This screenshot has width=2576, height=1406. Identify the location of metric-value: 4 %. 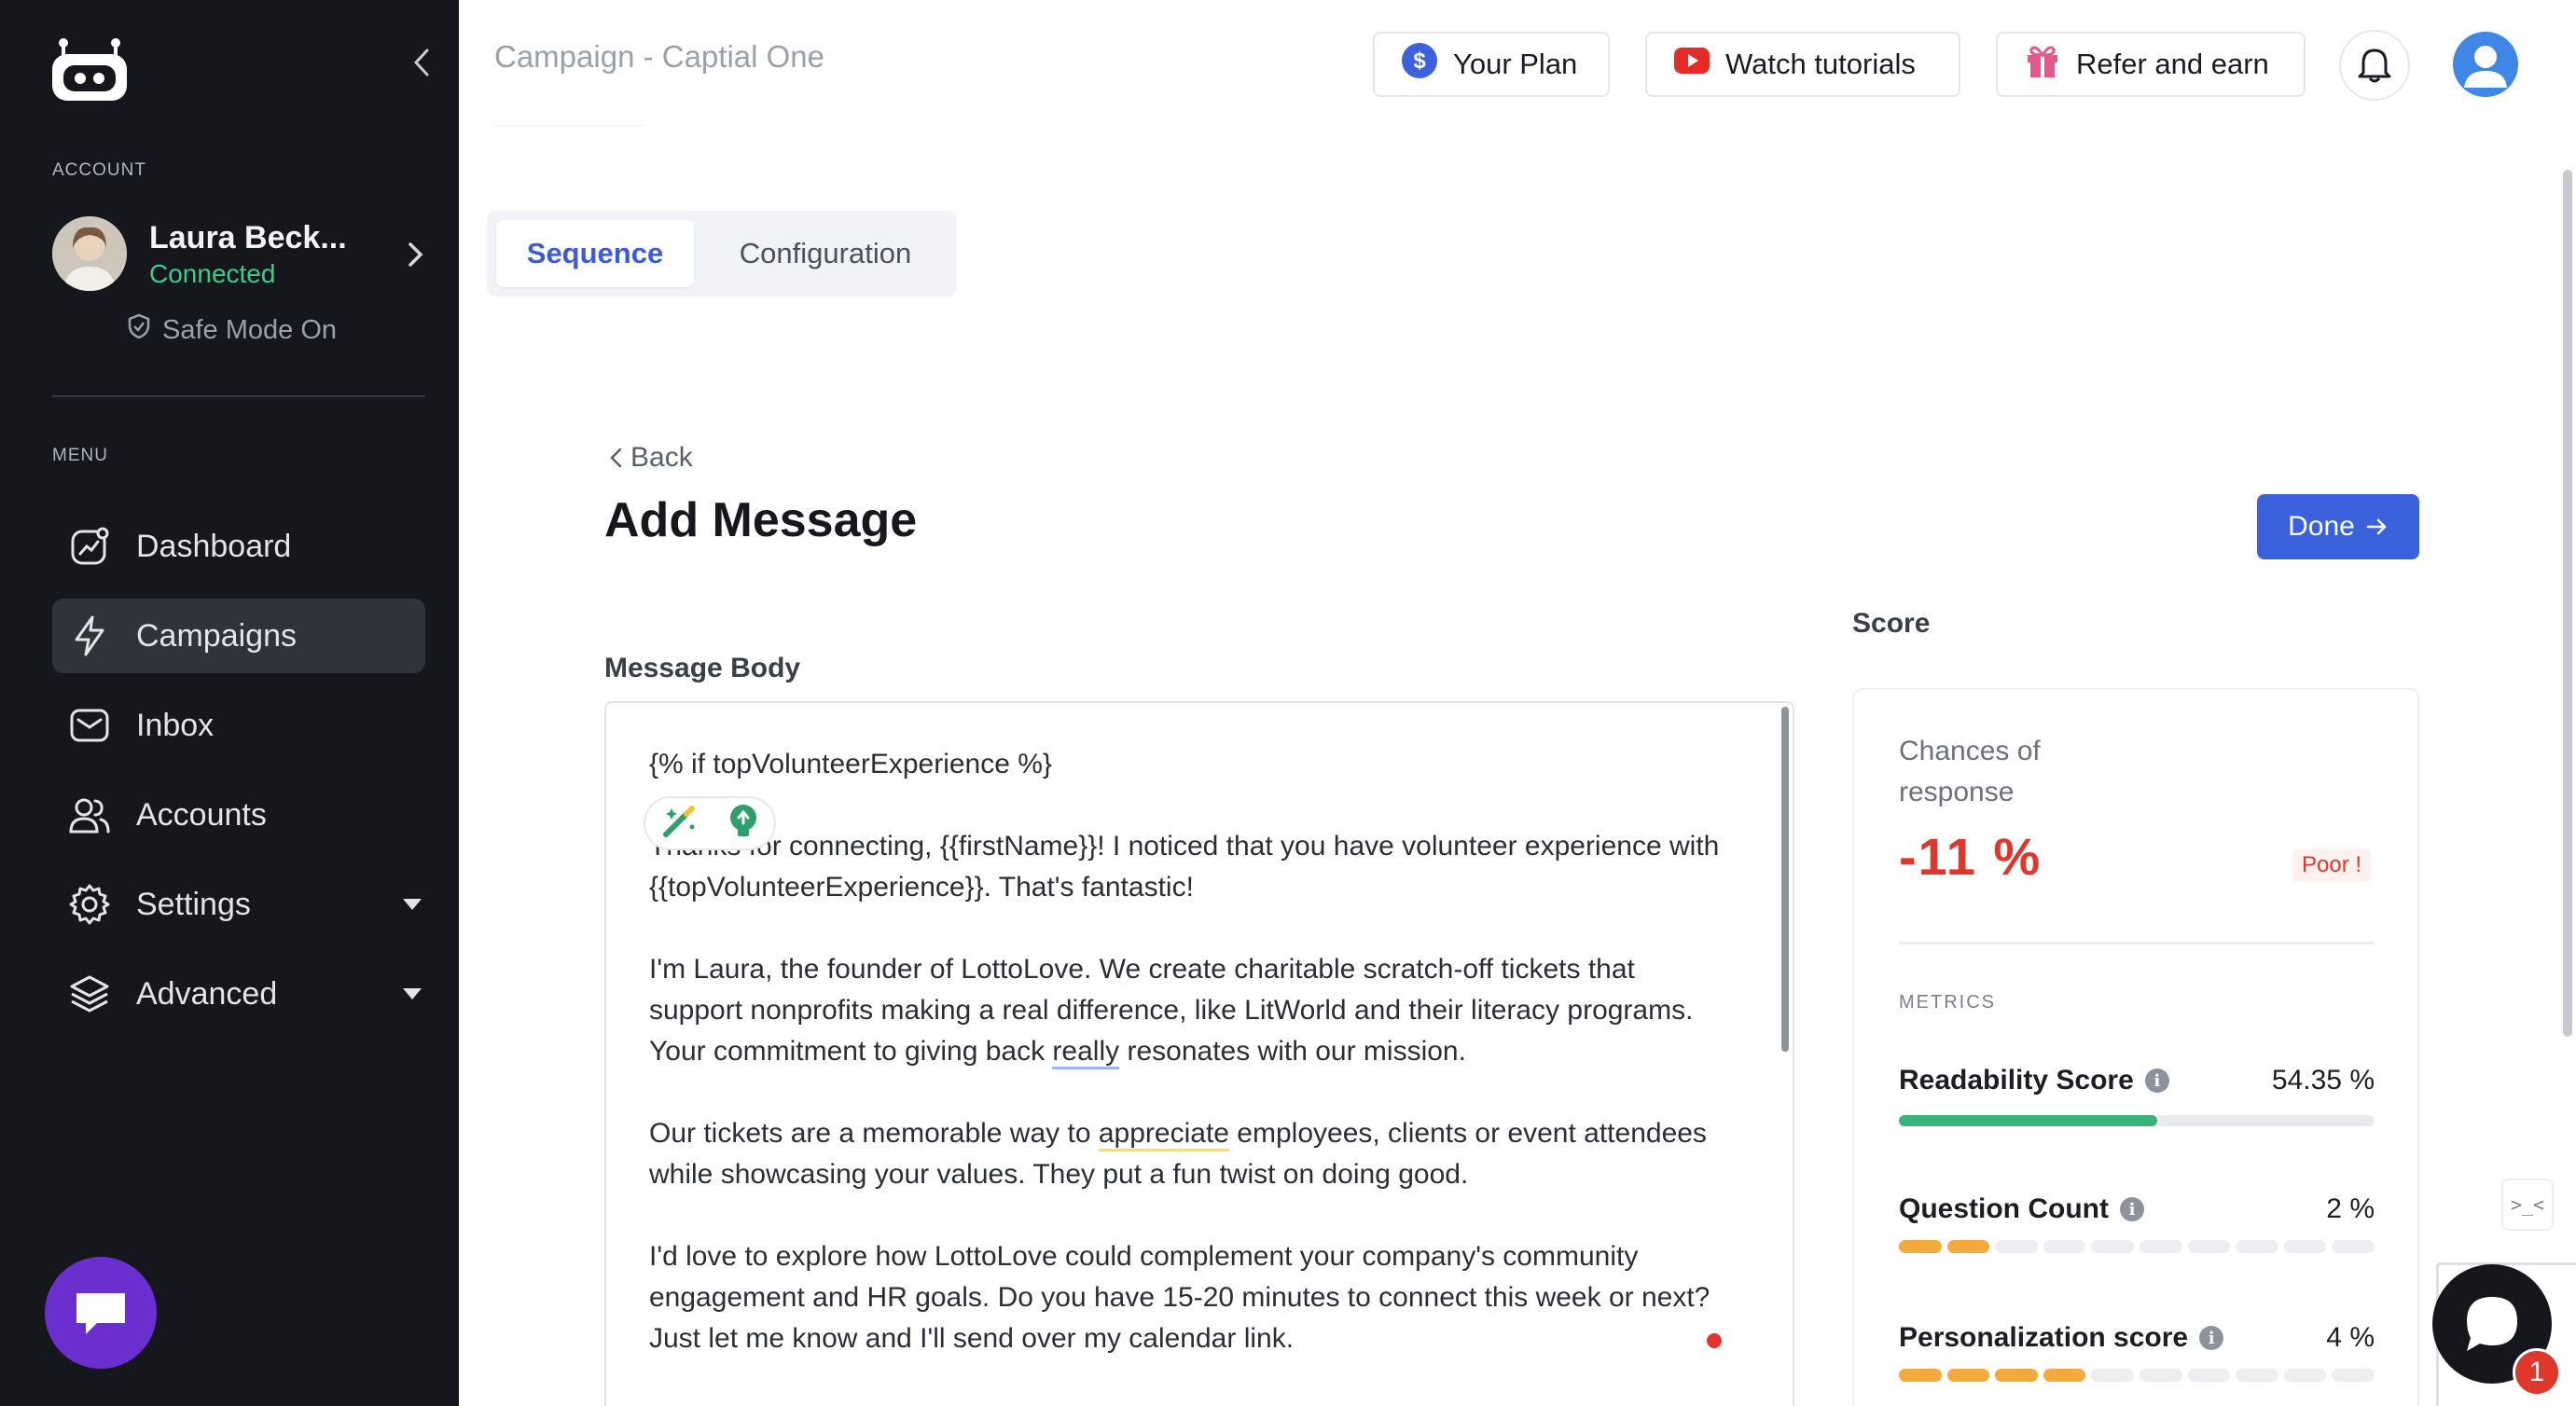
(2350, 1337).